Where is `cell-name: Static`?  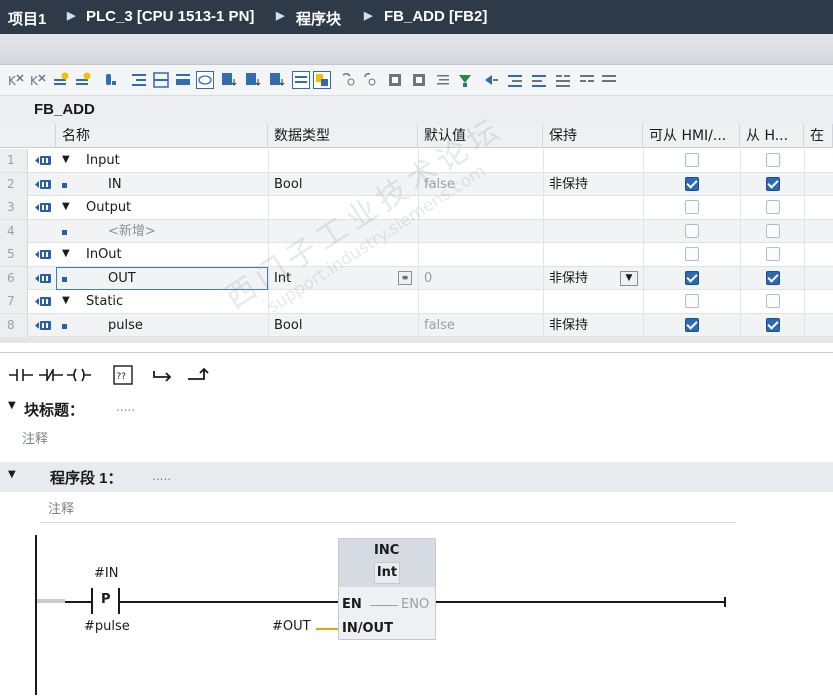
cell-name: Static is located at coordinates (161, 301).